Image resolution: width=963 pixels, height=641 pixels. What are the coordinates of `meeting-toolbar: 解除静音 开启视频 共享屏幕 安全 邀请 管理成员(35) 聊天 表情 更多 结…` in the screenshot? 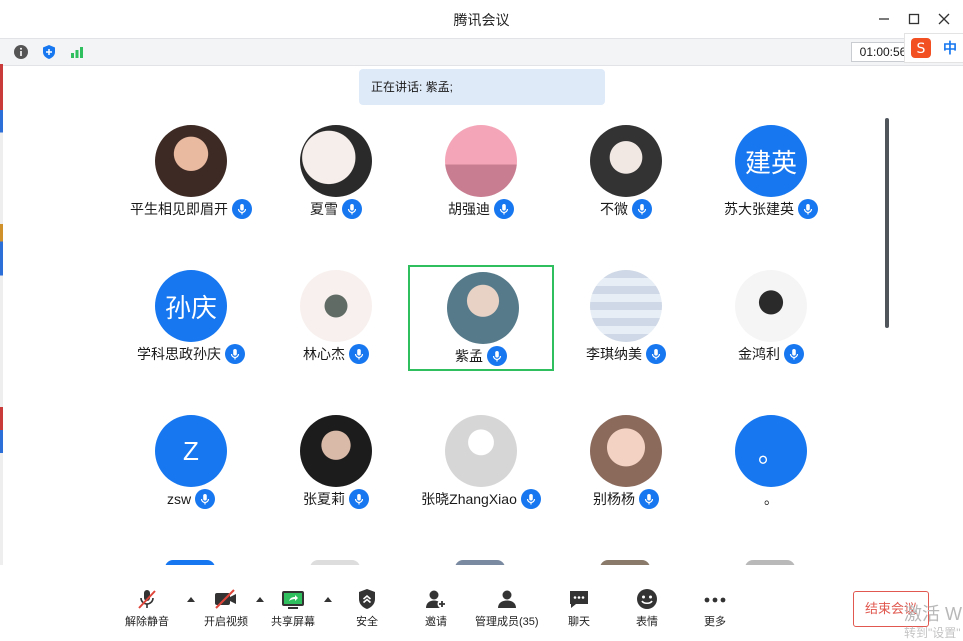 It's located at (481, 600).